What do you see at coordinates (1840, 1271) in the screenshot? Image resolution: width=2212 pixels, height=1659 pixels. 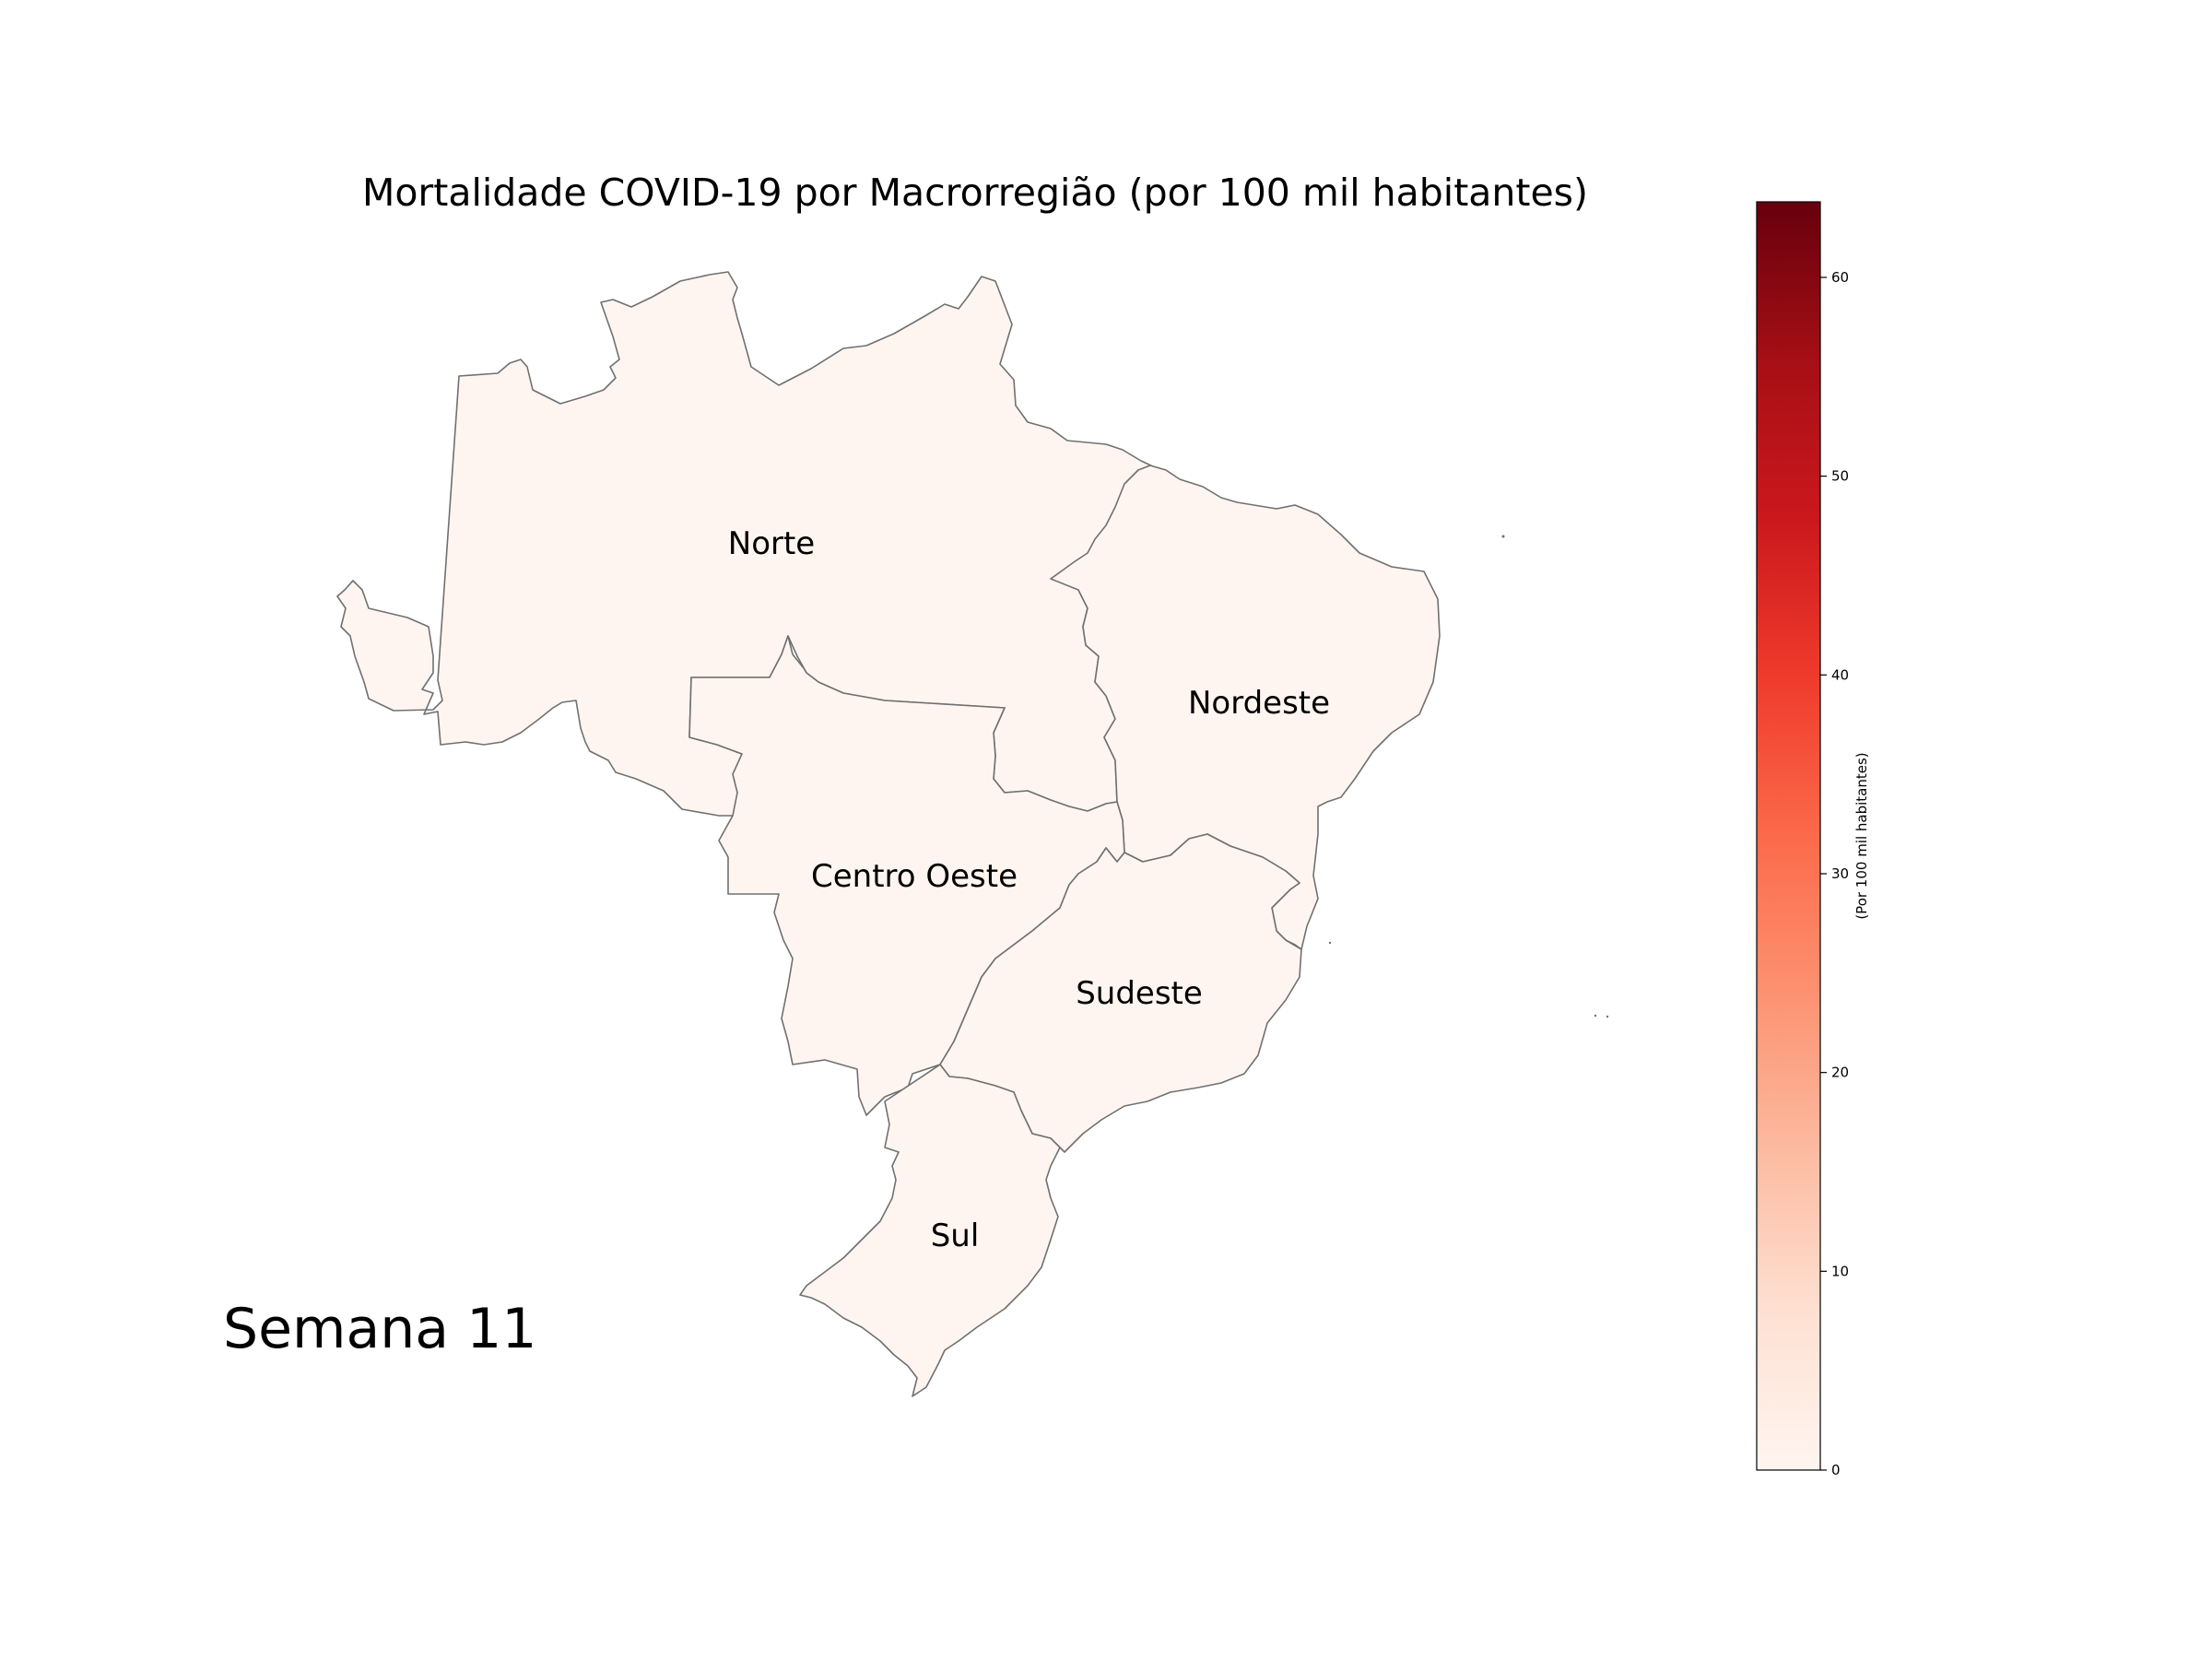 I see `colorbar-tick-label: 10` at bounding box center [1840, 1271].